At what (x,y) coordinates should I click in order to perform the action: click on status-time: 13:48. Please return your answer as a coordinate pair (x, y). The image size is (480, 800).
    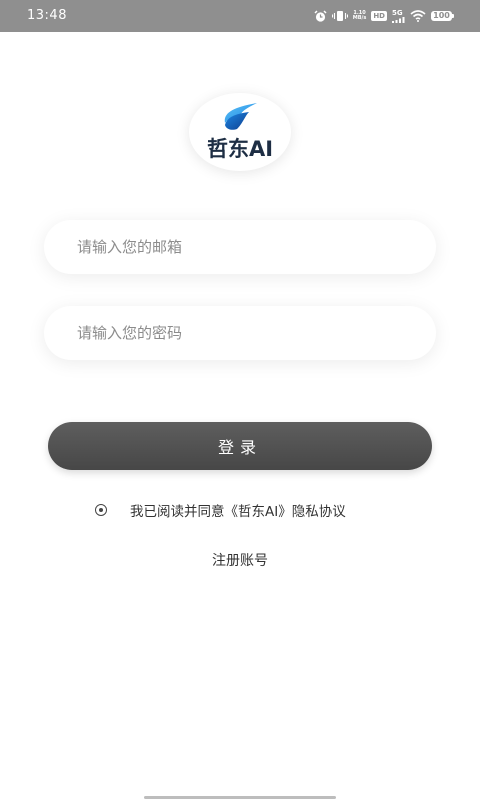
    Looking at the image, I should click on (47, 15).